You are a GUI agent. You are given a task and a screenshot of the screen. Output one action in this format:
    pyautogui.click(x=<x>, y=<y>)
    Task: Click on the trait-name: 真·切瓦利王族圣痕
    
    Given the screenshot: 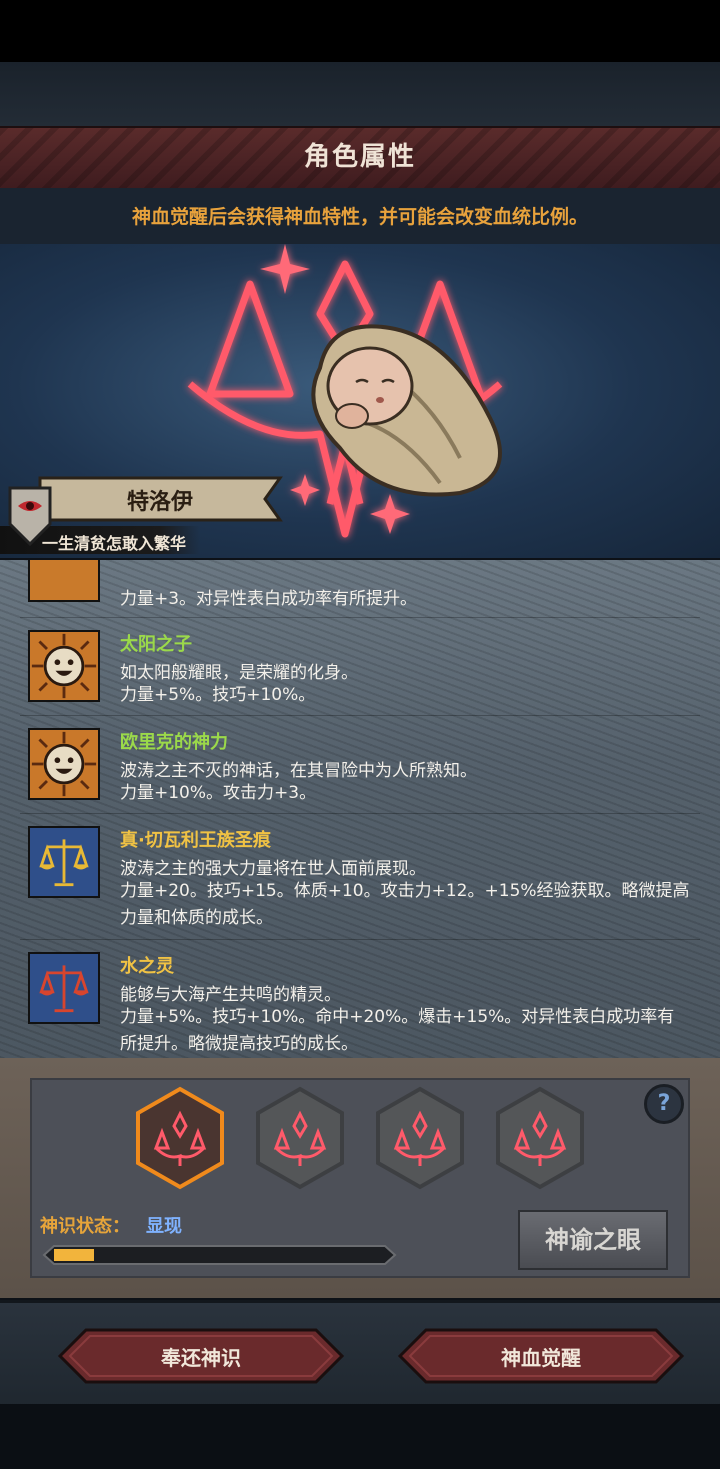 What is the action you would take?
    pyautogui.click(x=195, y=840)
    